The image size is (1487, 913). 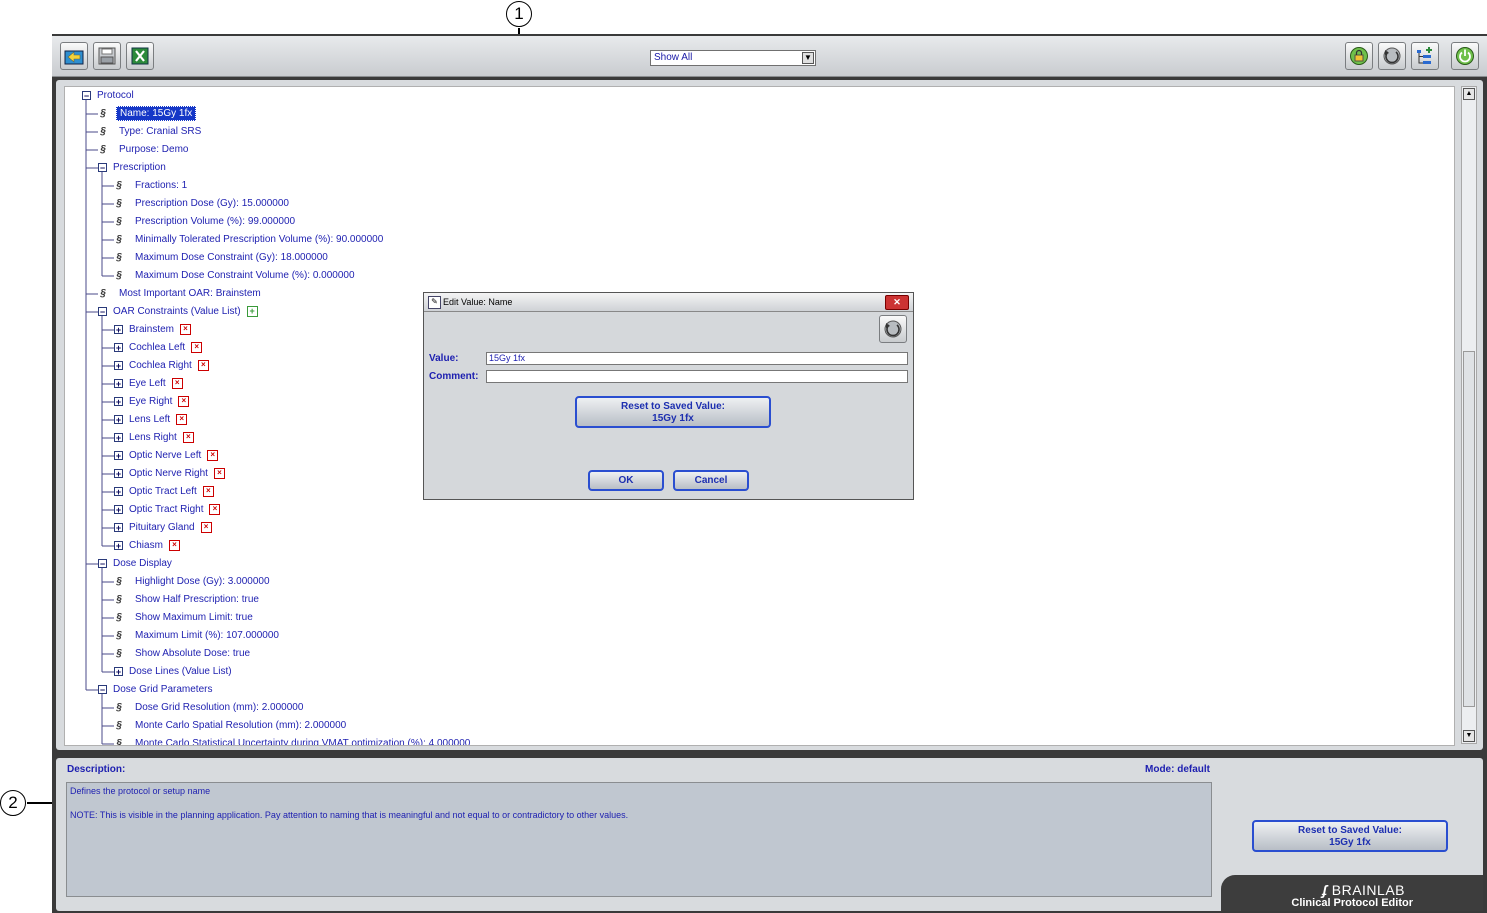 What do you see at coordinates (185, 618) in the screenshot?
I see `tree-leaf-item: § Show Maximum Limit: true` at bounding box center [185, 618].